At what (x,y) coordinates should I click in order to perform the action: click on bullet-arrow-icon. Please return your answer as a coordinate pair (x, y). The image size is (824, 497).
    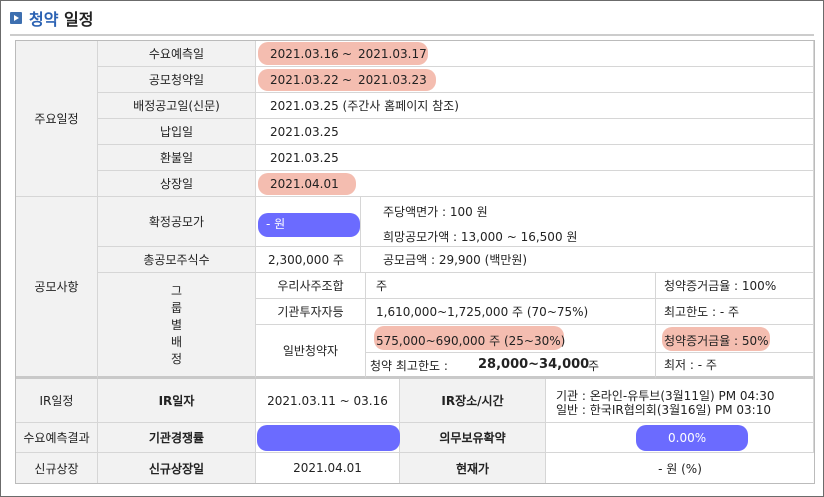
    Looking at the image, I should click on (16, 18).